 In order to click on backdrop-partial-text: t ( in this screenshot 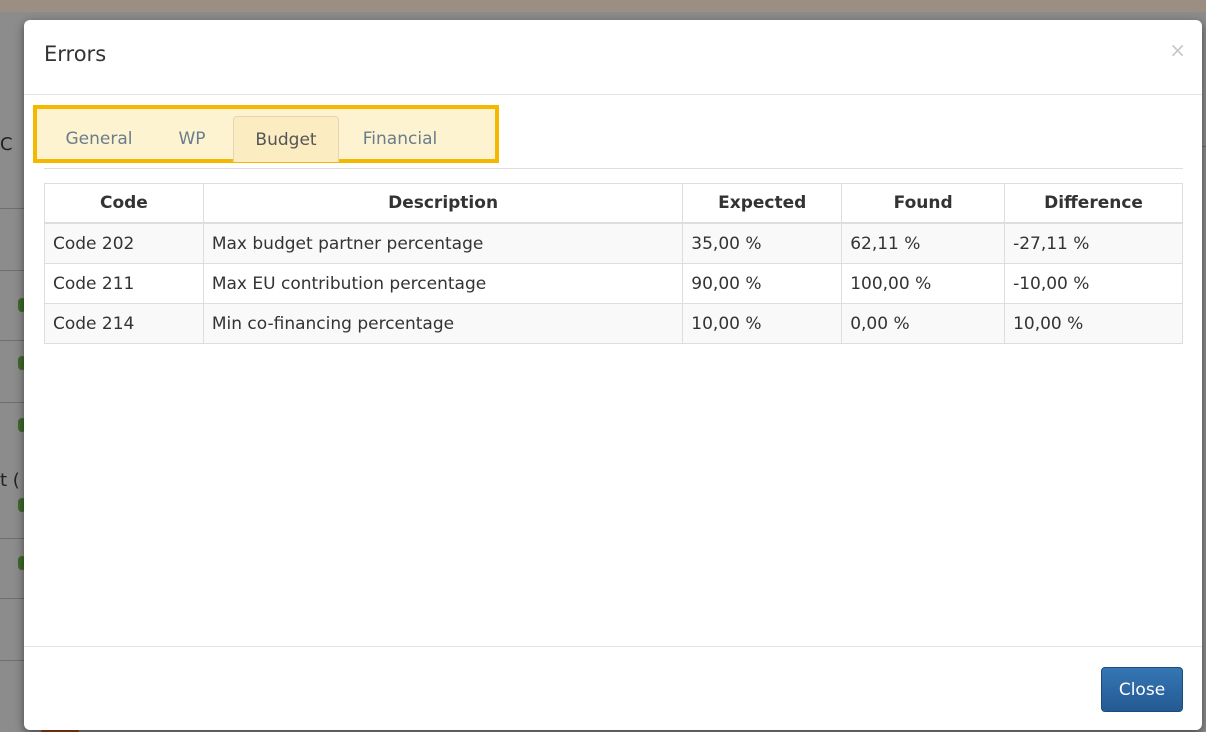, I will do `click(10, 480)`.